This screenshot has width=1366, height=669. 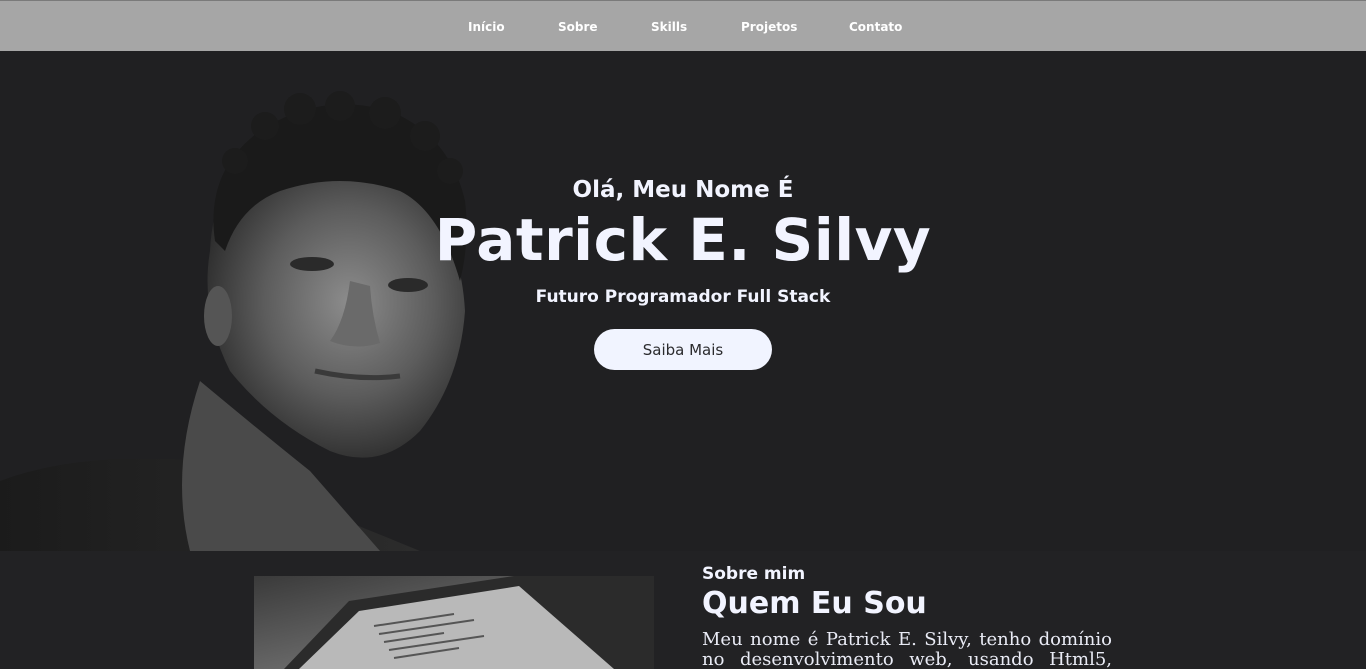 What do you see at coordinates (578, 27) in the screenshot?
I see `nav-link-sobre: Sobre` at bounding box center [578, 27].